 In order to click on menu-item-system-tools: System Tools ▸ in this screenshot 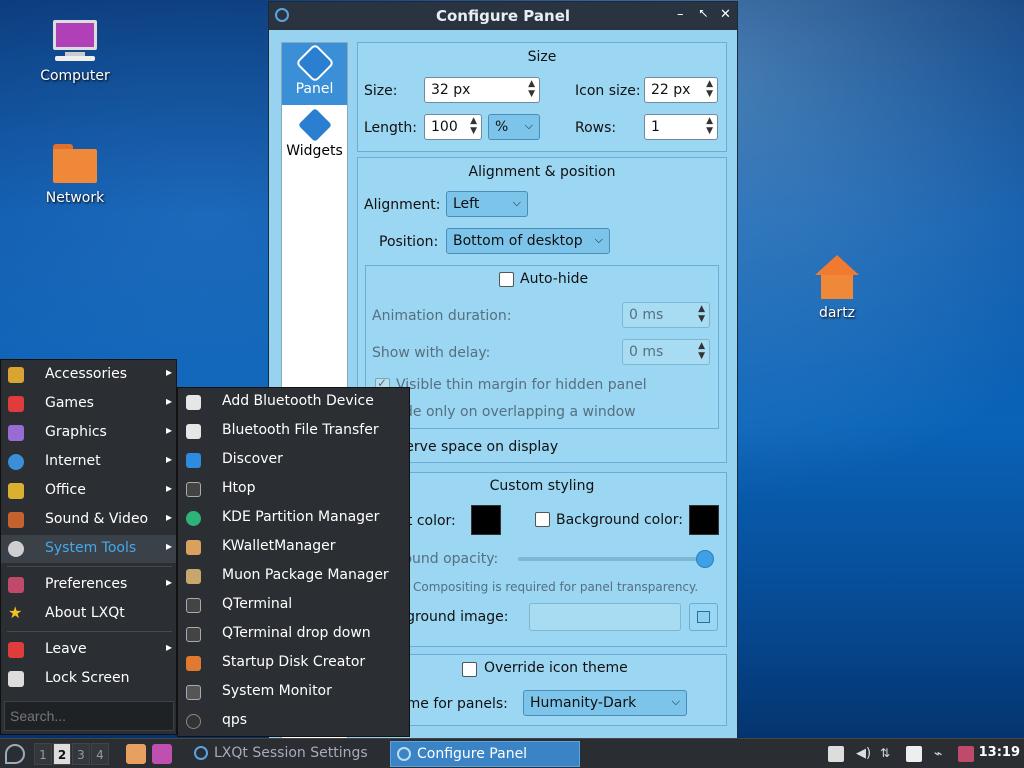, I will do `click(88, 549)`.